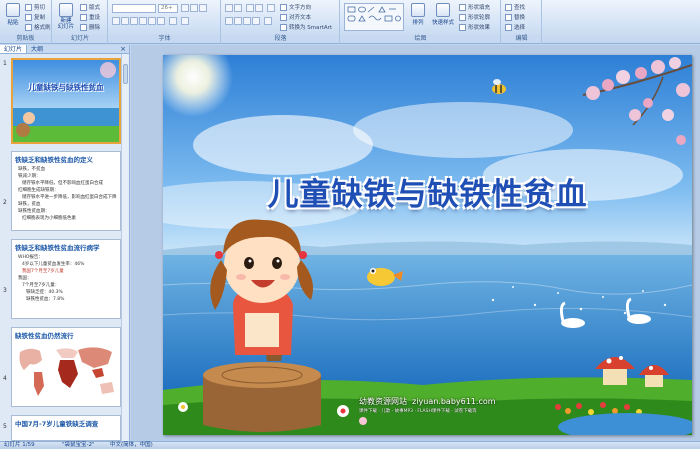  I want to click on justify-icon, so click(256, 21).